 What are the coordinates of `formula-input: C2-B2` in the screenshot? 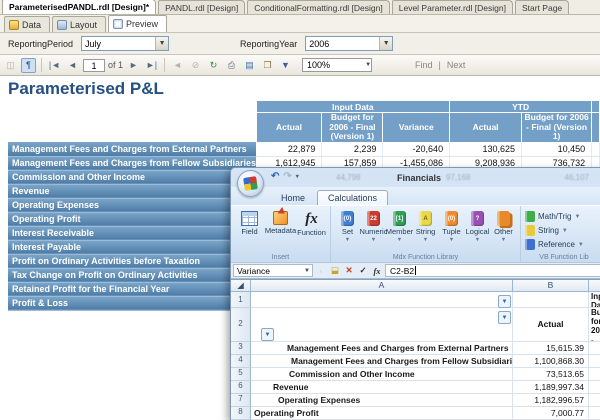 It's located at (492, 270).